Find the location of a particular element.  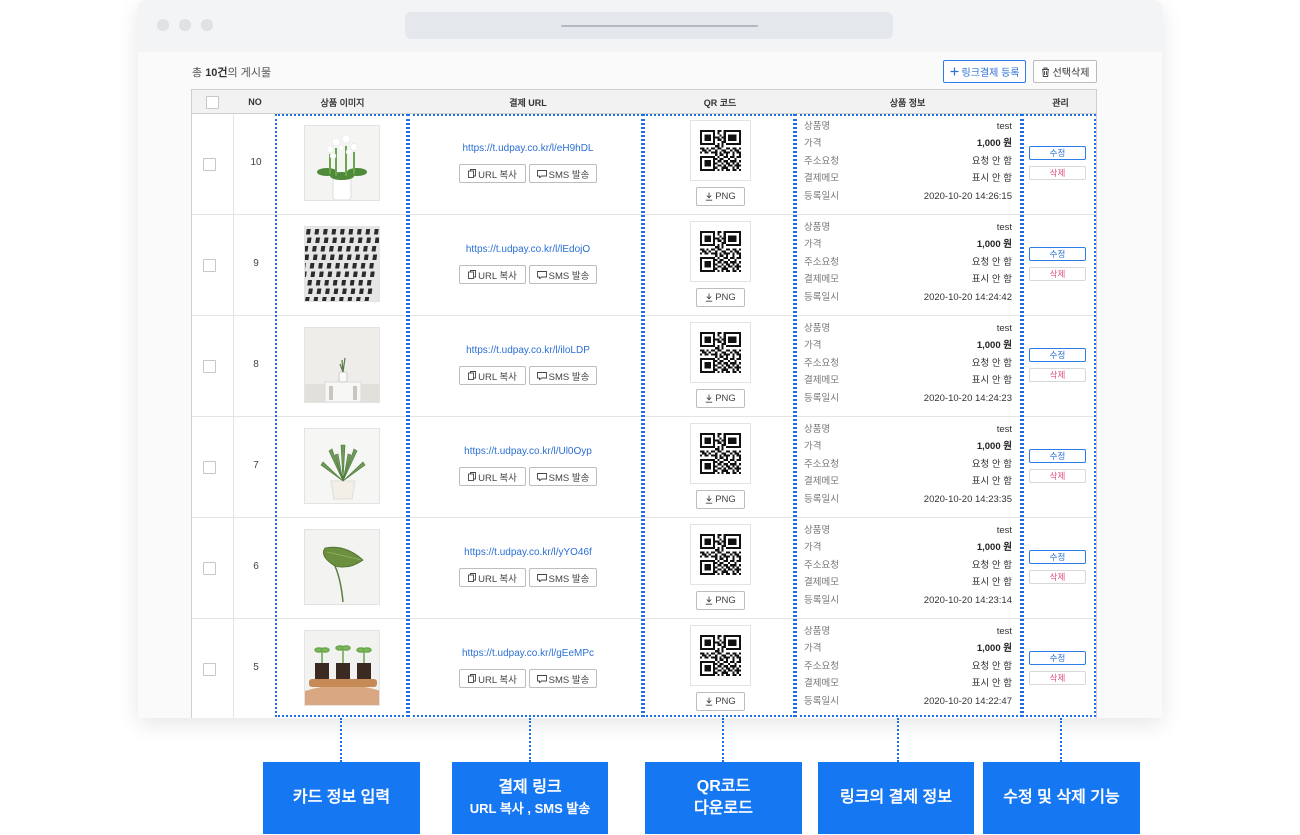

callout-qr-download: QR코드 다운로드 is located at coordinates (723, 798).